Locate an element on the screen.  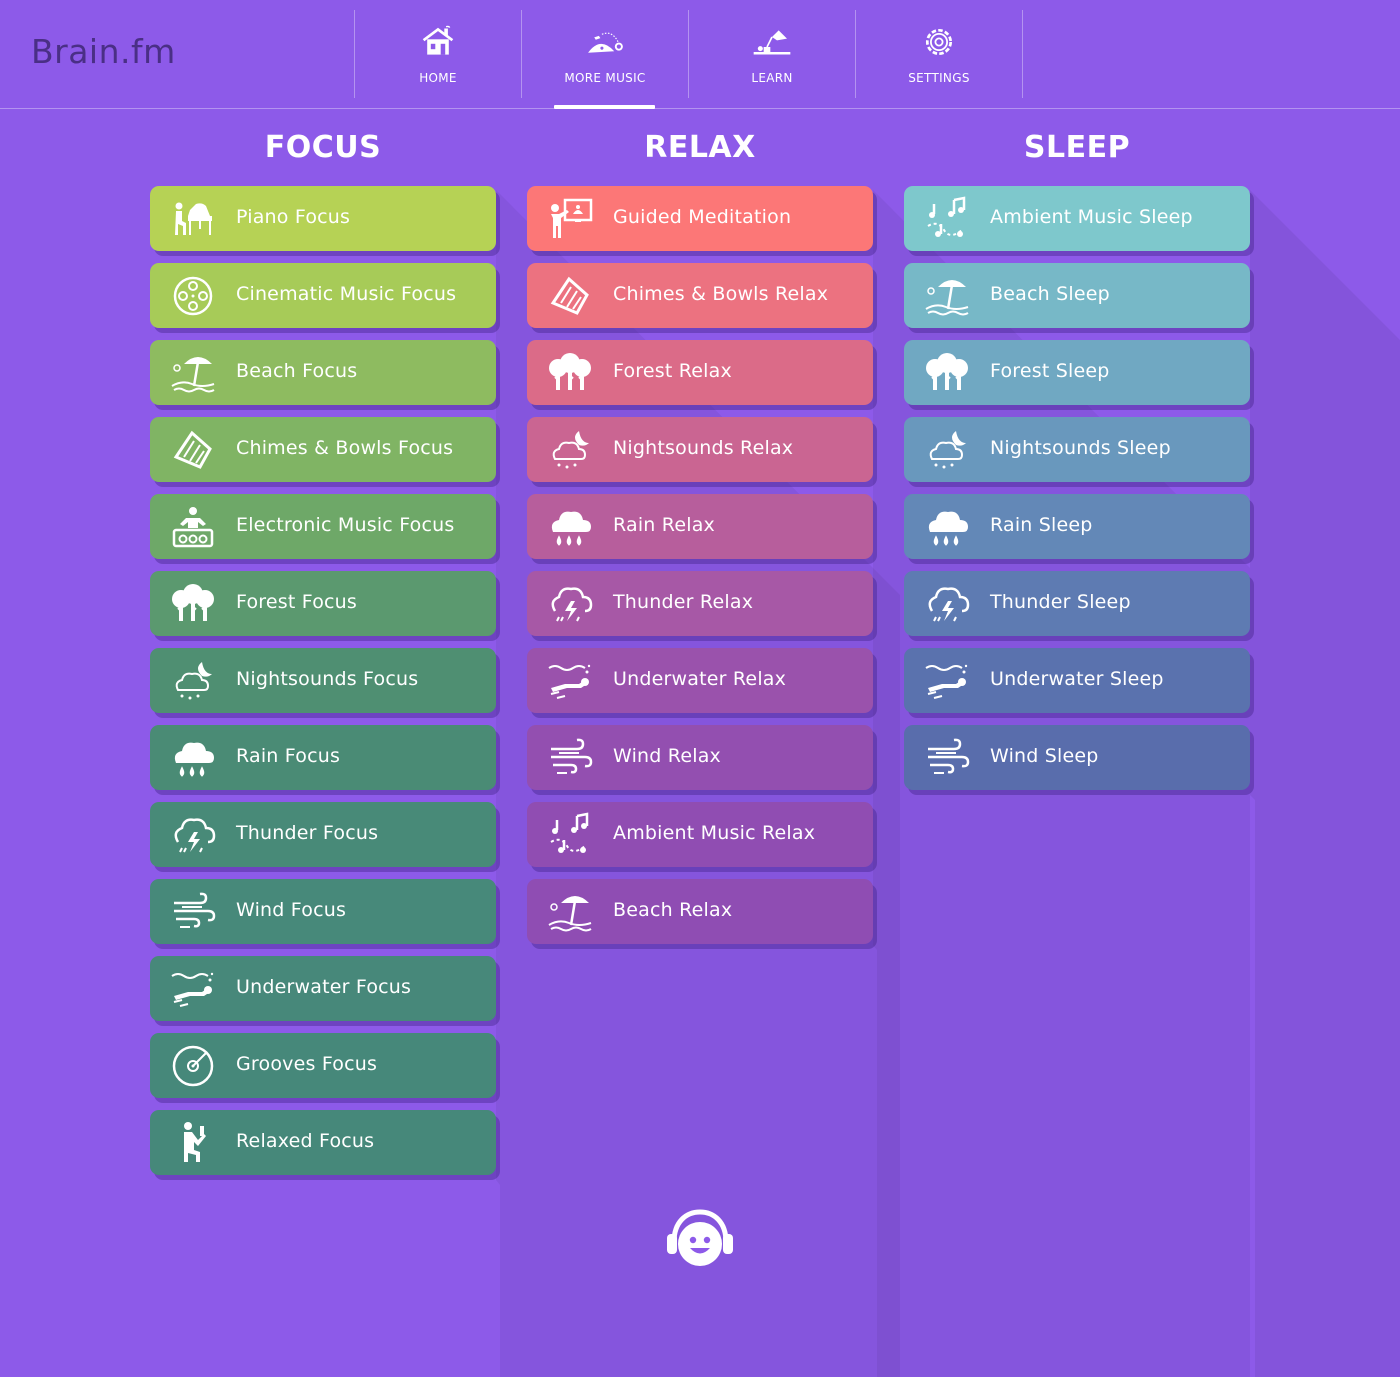
music-card-forest-sleep: Forest Sleep is located at coordinates (1077, 372).